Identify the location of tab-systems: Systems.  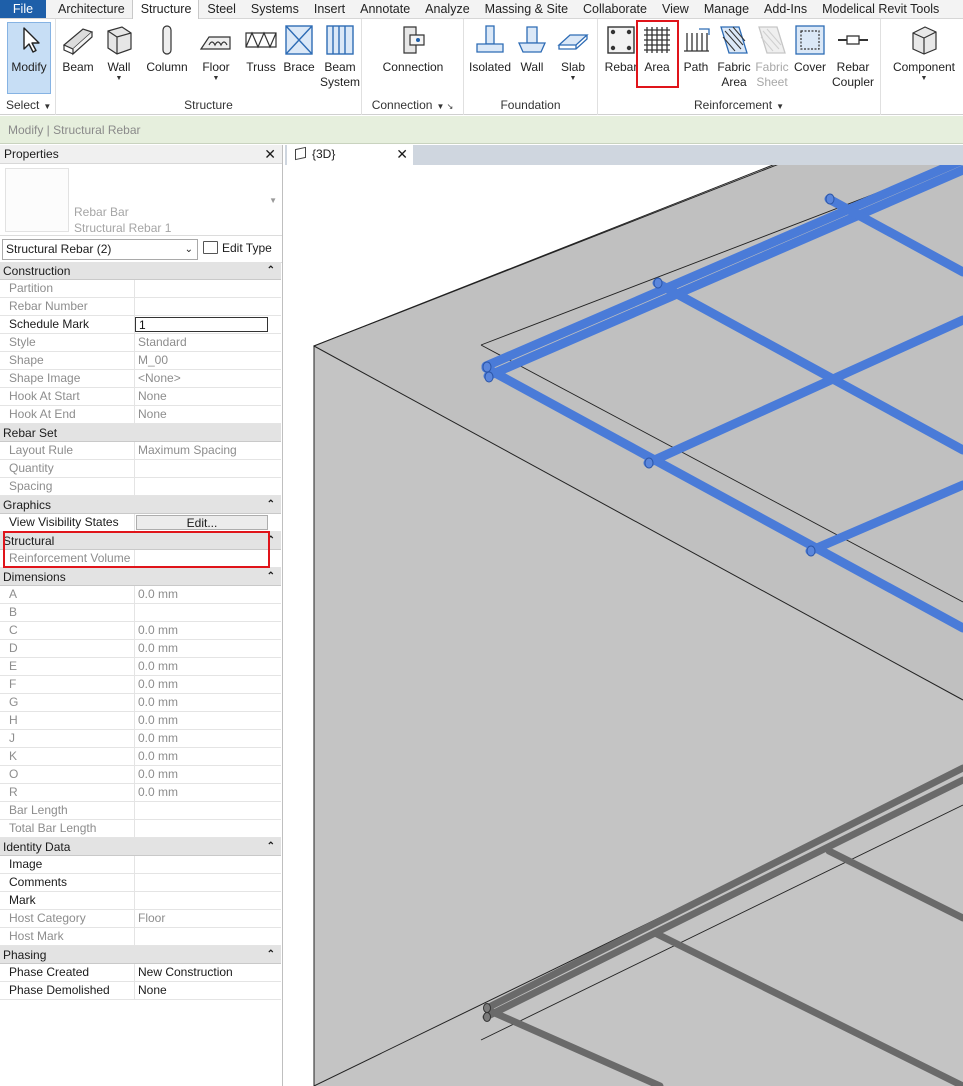
(274, 9).